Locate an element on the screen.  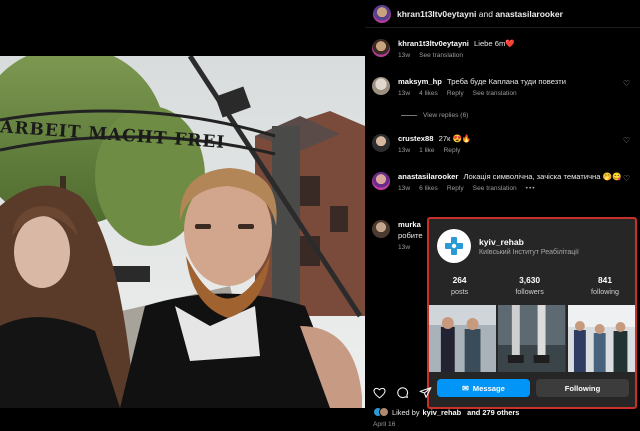
replies-divider is located at coordinates (409, 115).